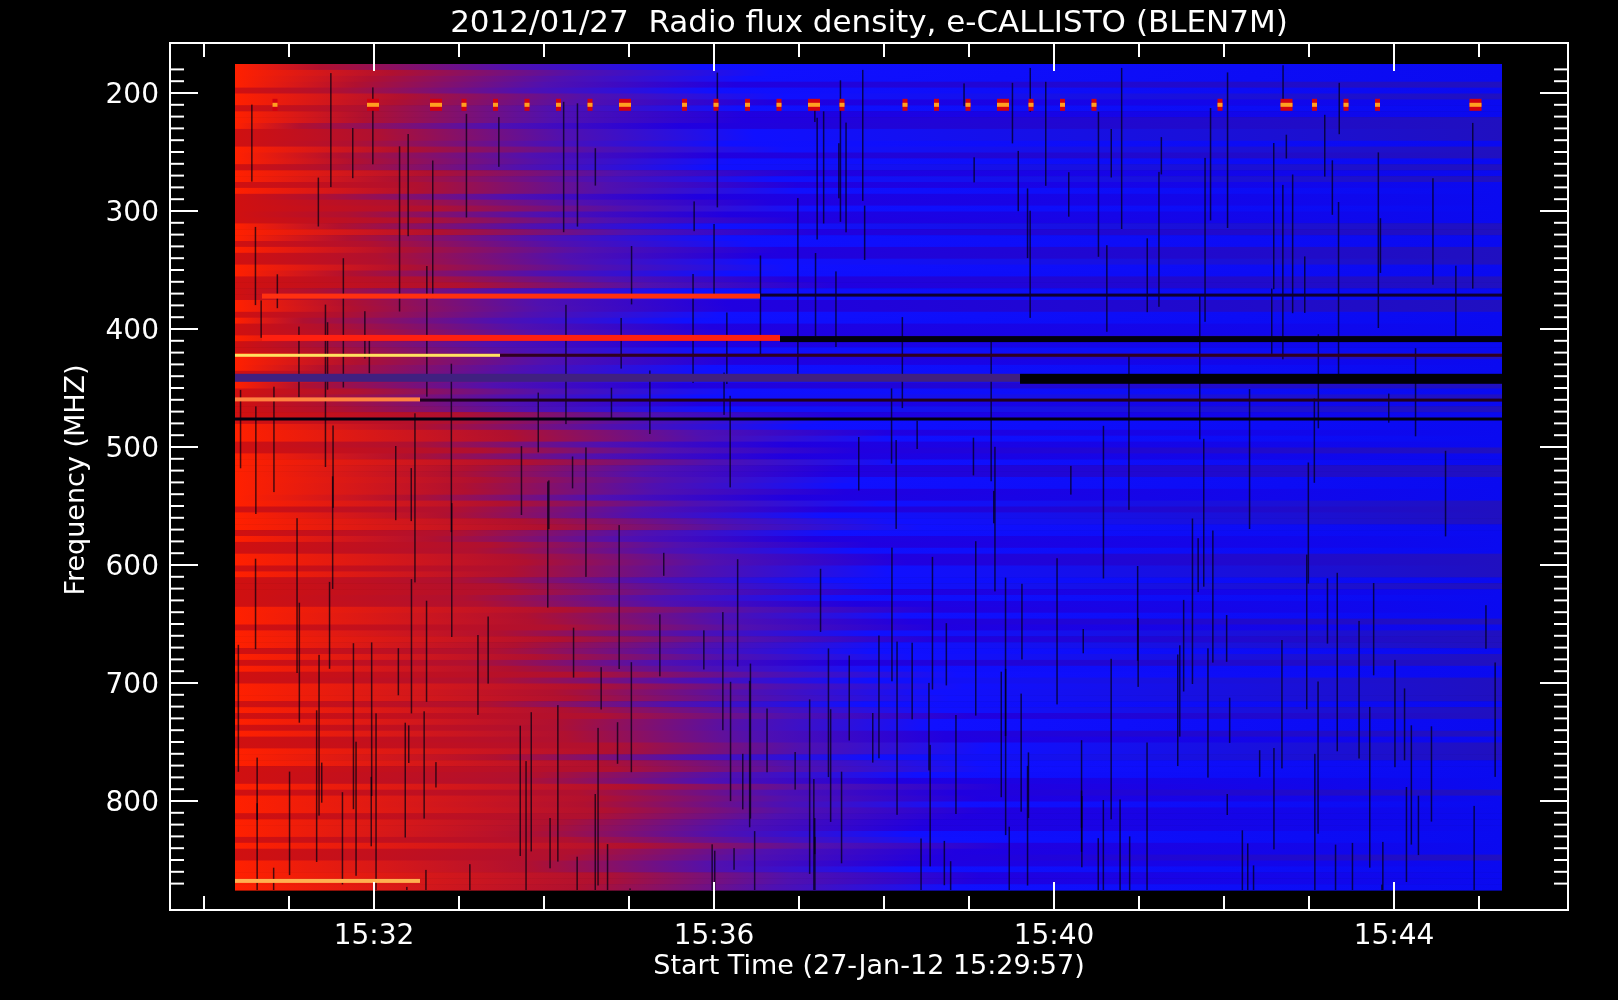 The height and width of the screenshot is (1000, 1618). I want to click on axis-label: Start Time (27-Jan-12 15:29:57), so click(869, 964).